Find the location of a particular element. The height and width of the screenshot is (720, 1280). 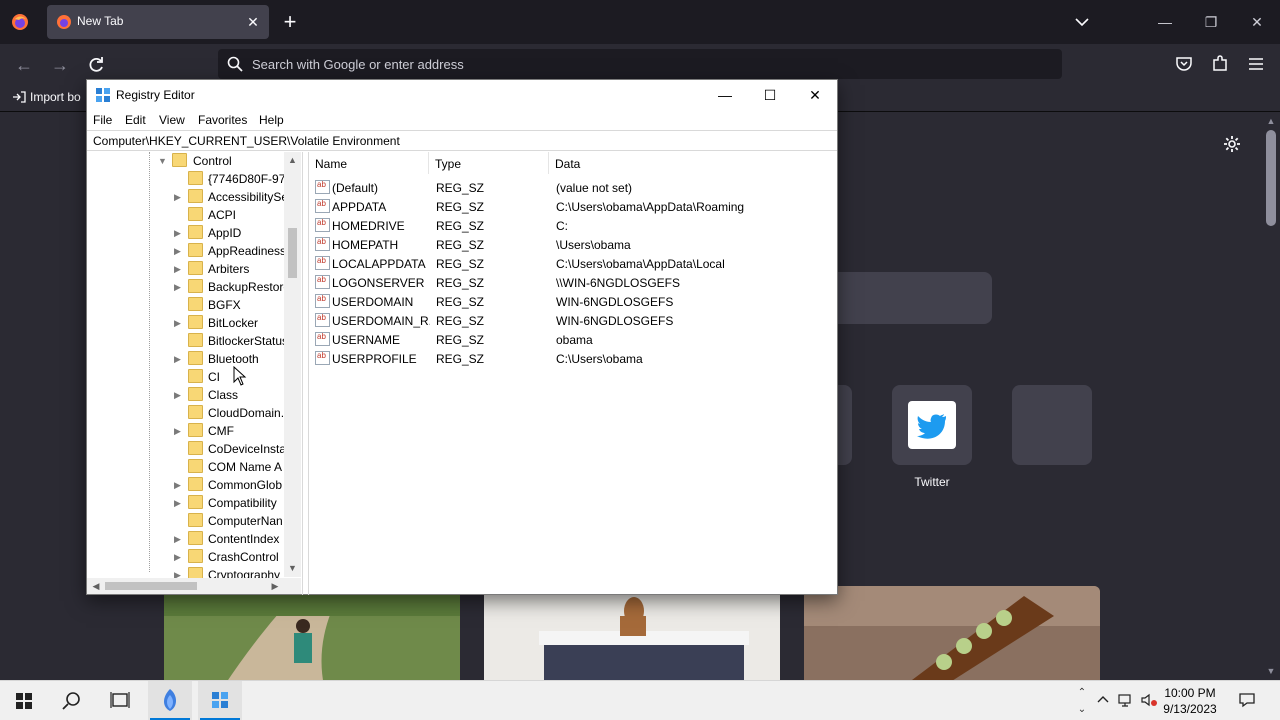

menu-edit: Edit is located at coordinates (135, 120).